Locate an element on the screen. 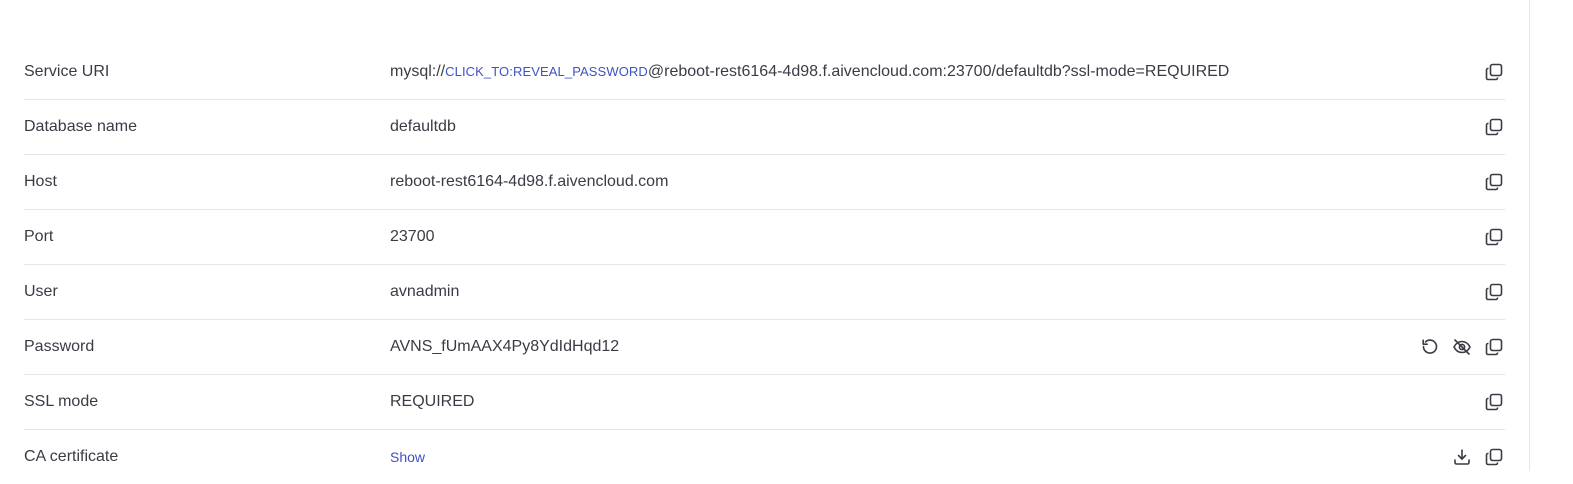 The width and height of the screenshot is (1573, 484). database-name-value: defaultdb is located at coordinates (423, 126).